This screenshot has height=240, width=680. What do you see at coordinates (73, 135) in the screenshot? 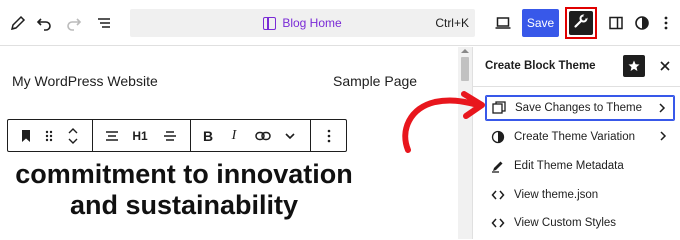
I see `move-up-down-icon` at bounding box center [73, 135].